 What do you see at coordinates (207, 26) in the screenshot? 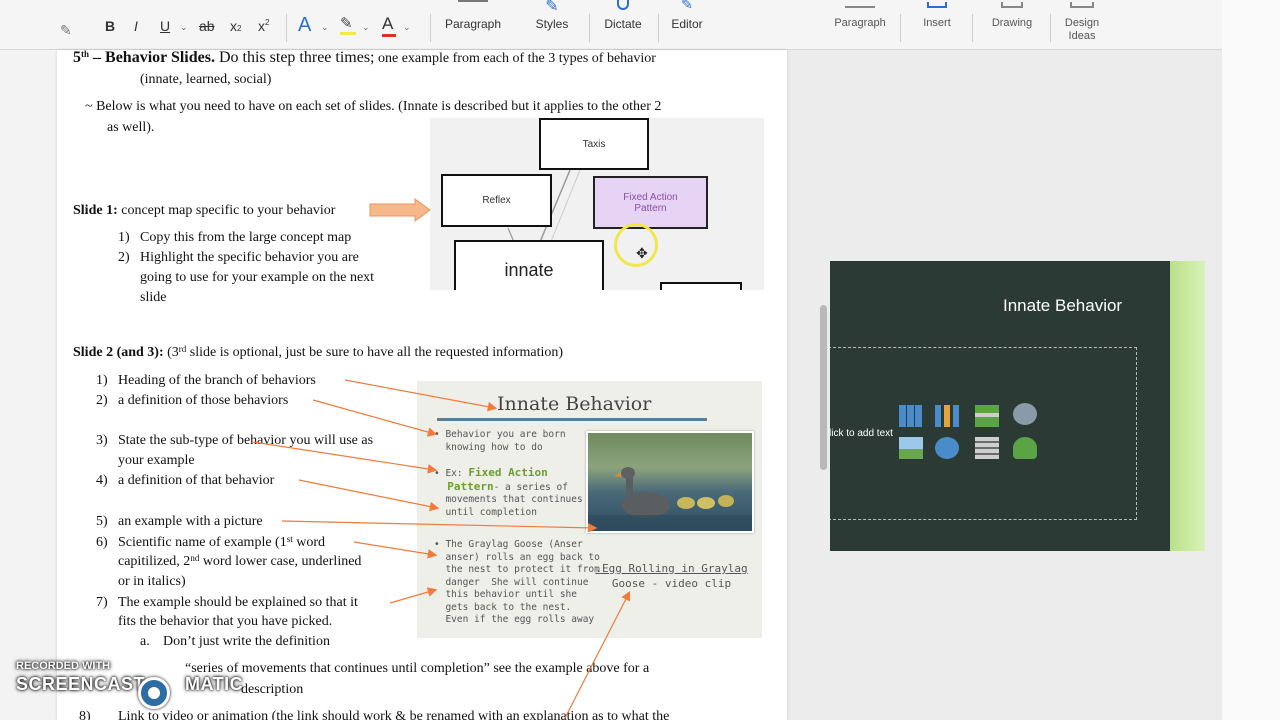
I see `strikethrough-button: ab` at bounding box center [207, 26].